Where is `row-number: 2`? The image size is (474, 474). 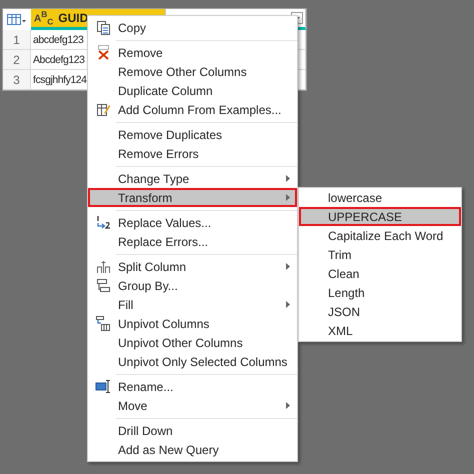 row-number: 2 is located at coordinates (17, 59).